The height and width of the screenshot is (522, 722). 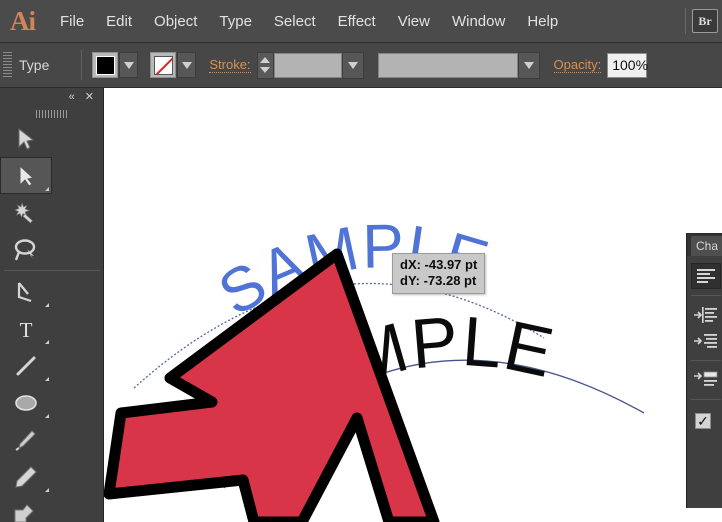 I want to click on pencil-tool, so click(x=26, y=476).